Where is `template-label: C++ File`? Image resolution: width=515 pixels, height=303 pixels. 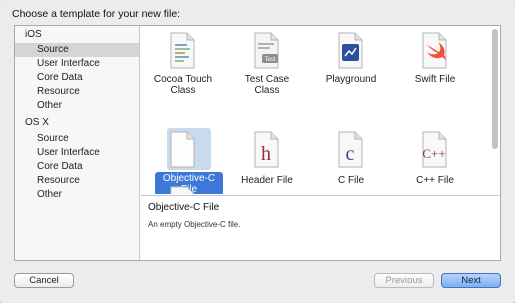 template-label: C++ File is located at coordinates (435, 180).